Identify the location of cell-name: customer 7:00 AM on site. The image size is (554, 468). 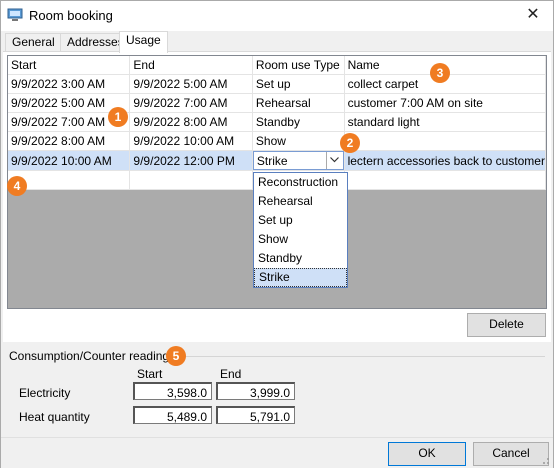
(445, 103).